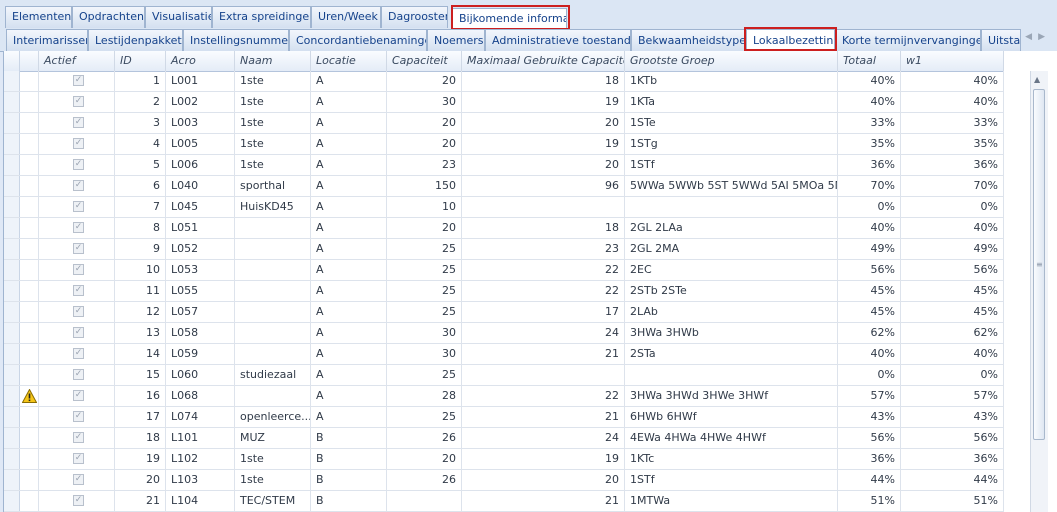 This screenshot has width=1057, height=512. What do you see at coordinates (504, 501) in the screenshot?
I see `table-row: ✓ 21 L104 TEC/STEM B 21 1MTWa 51% 51%` at bounding box center [504, 501].